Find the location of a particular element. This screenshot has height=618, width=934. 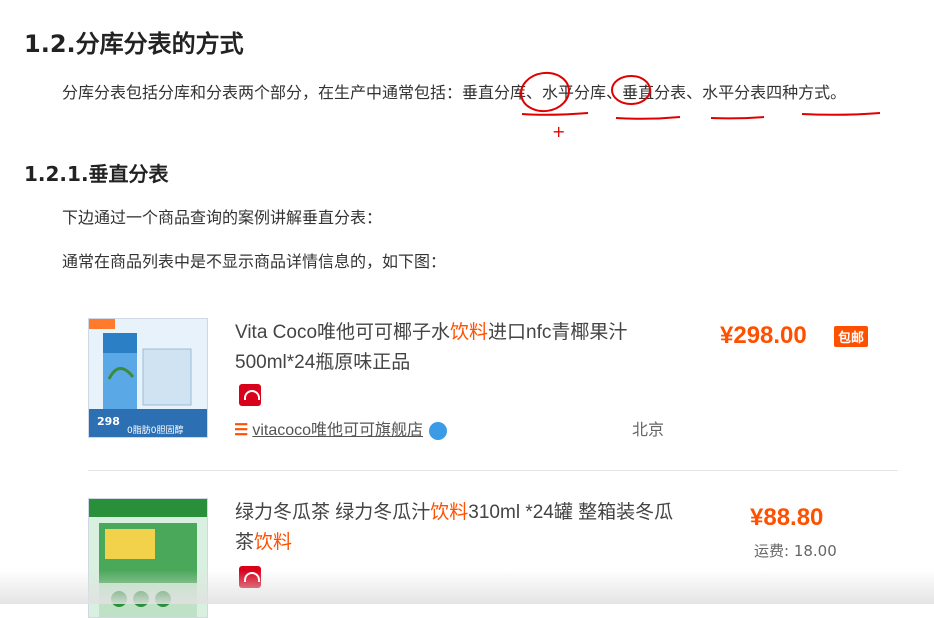

handwritten-annotations: + is located at coordinates (700, 106).